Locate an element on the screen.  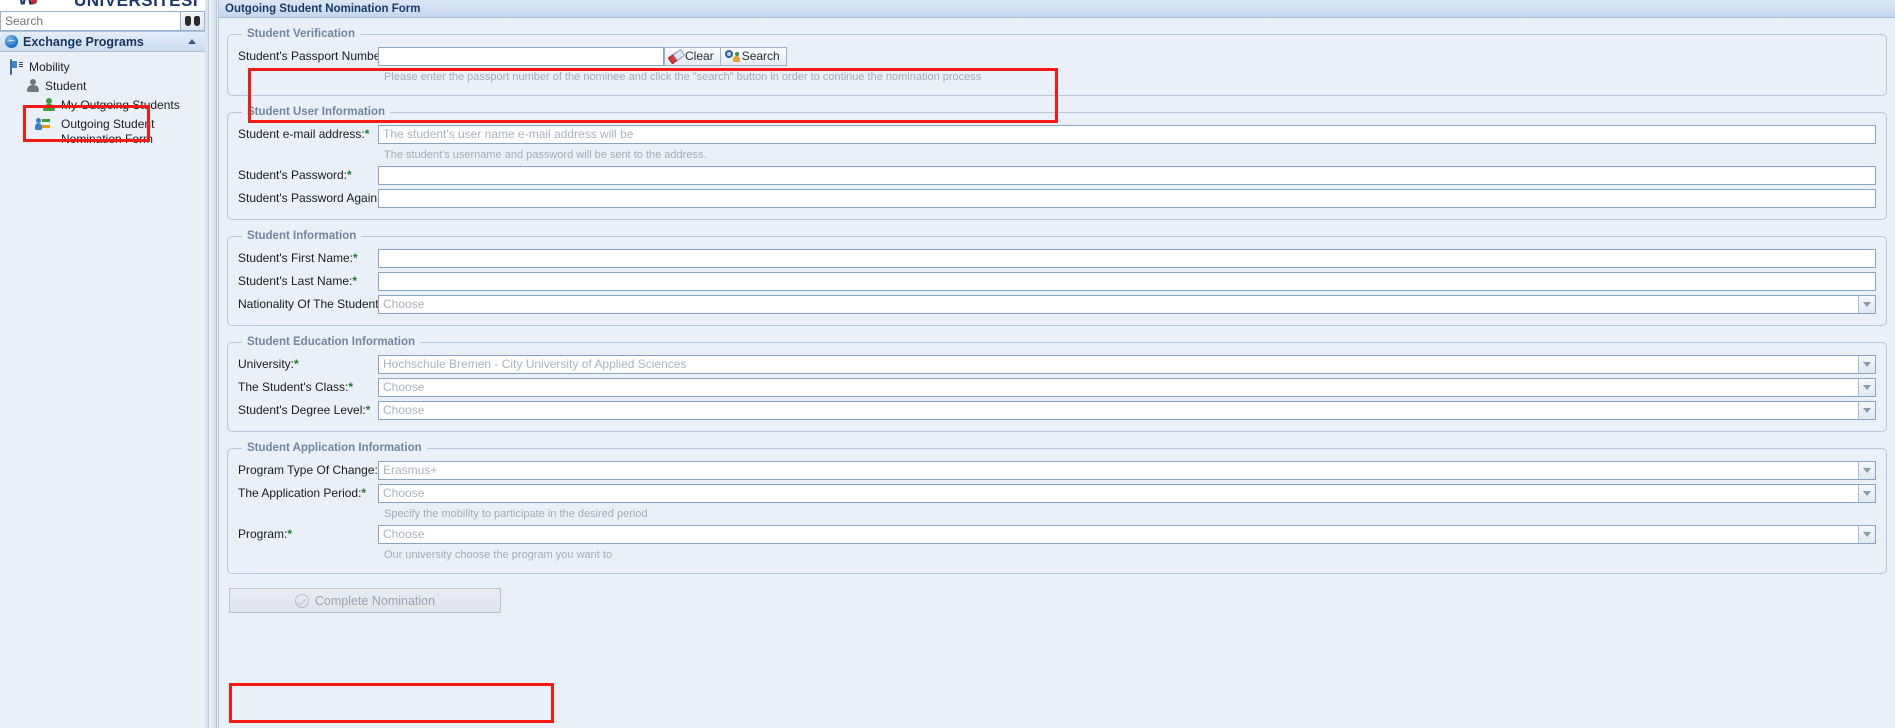
university-label-text: University: is located at coordinates (266, 364).